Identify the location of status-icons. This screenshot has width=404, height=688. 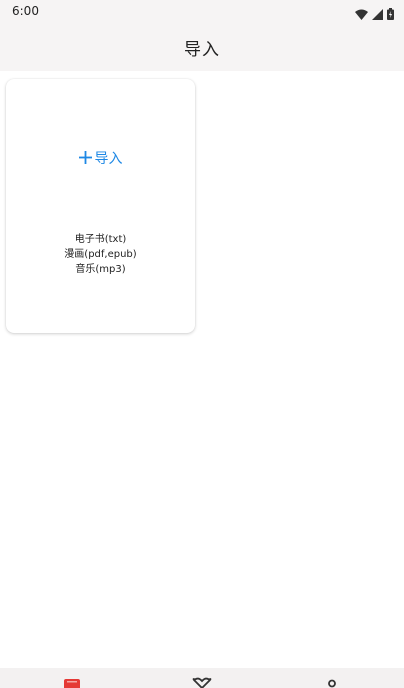
(374, 14).